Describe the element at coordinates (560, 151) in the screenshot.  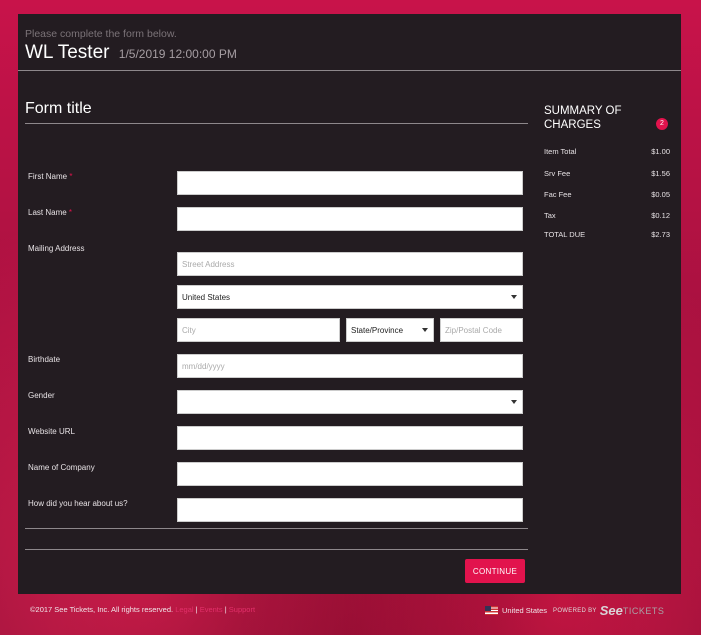
I see `summary-label: Item Total` at that location.